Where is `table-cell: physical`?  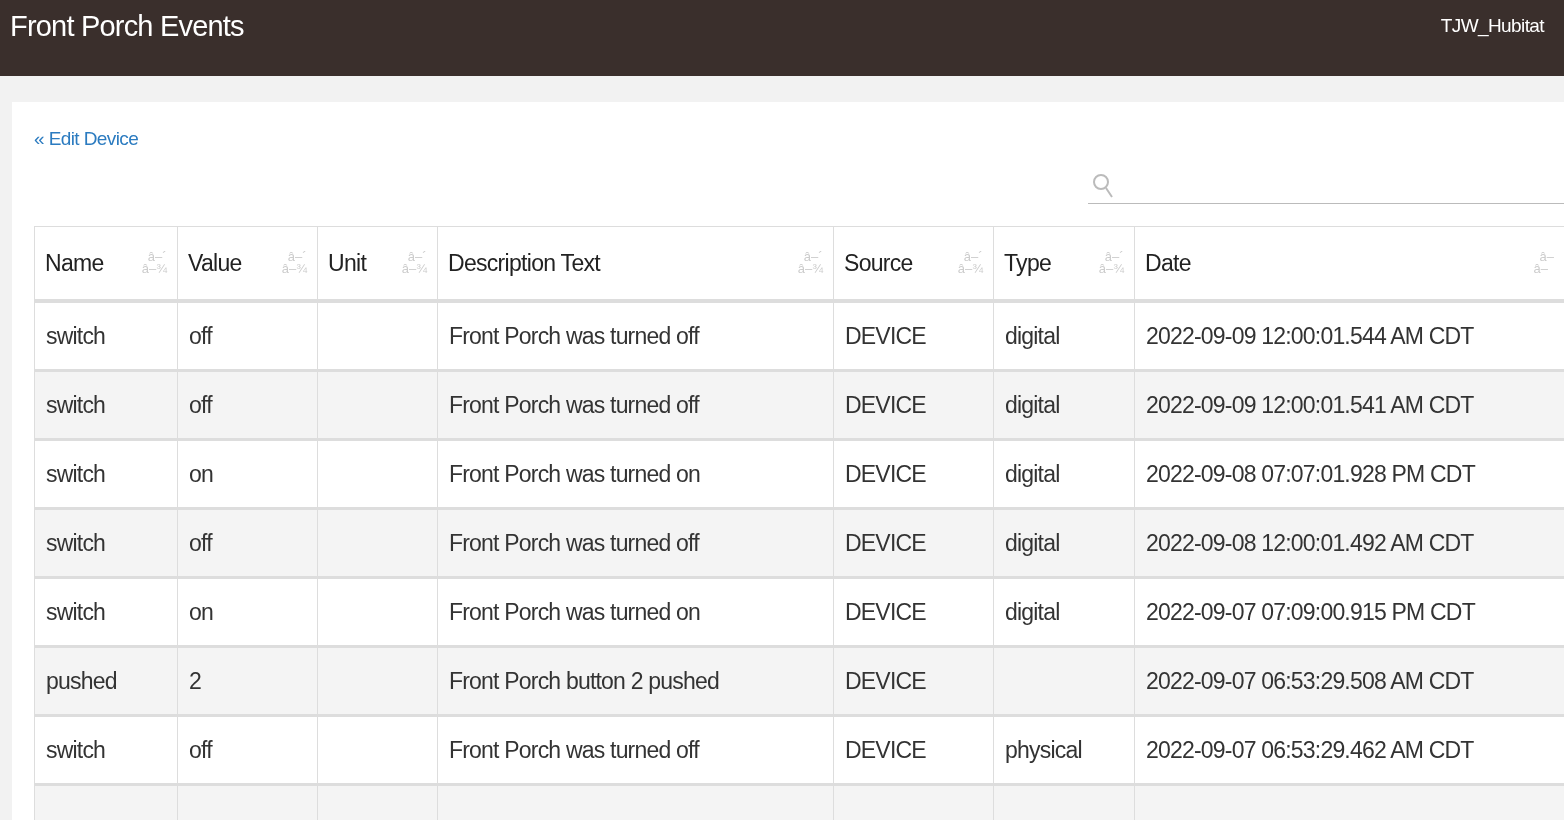 table-cell: physical is located at coordinates (1043, 749).